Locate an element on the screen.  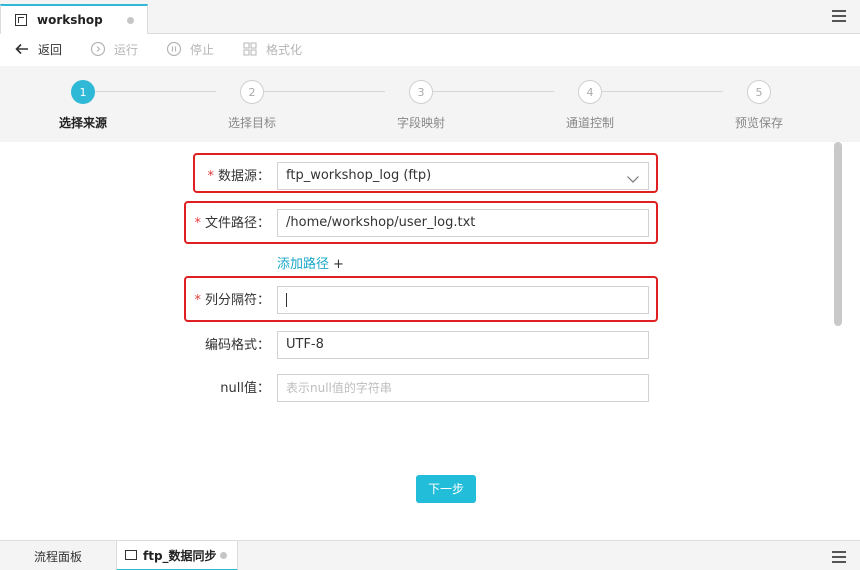
encoding-input: UTF-8 is located at coordinates (463, 345).